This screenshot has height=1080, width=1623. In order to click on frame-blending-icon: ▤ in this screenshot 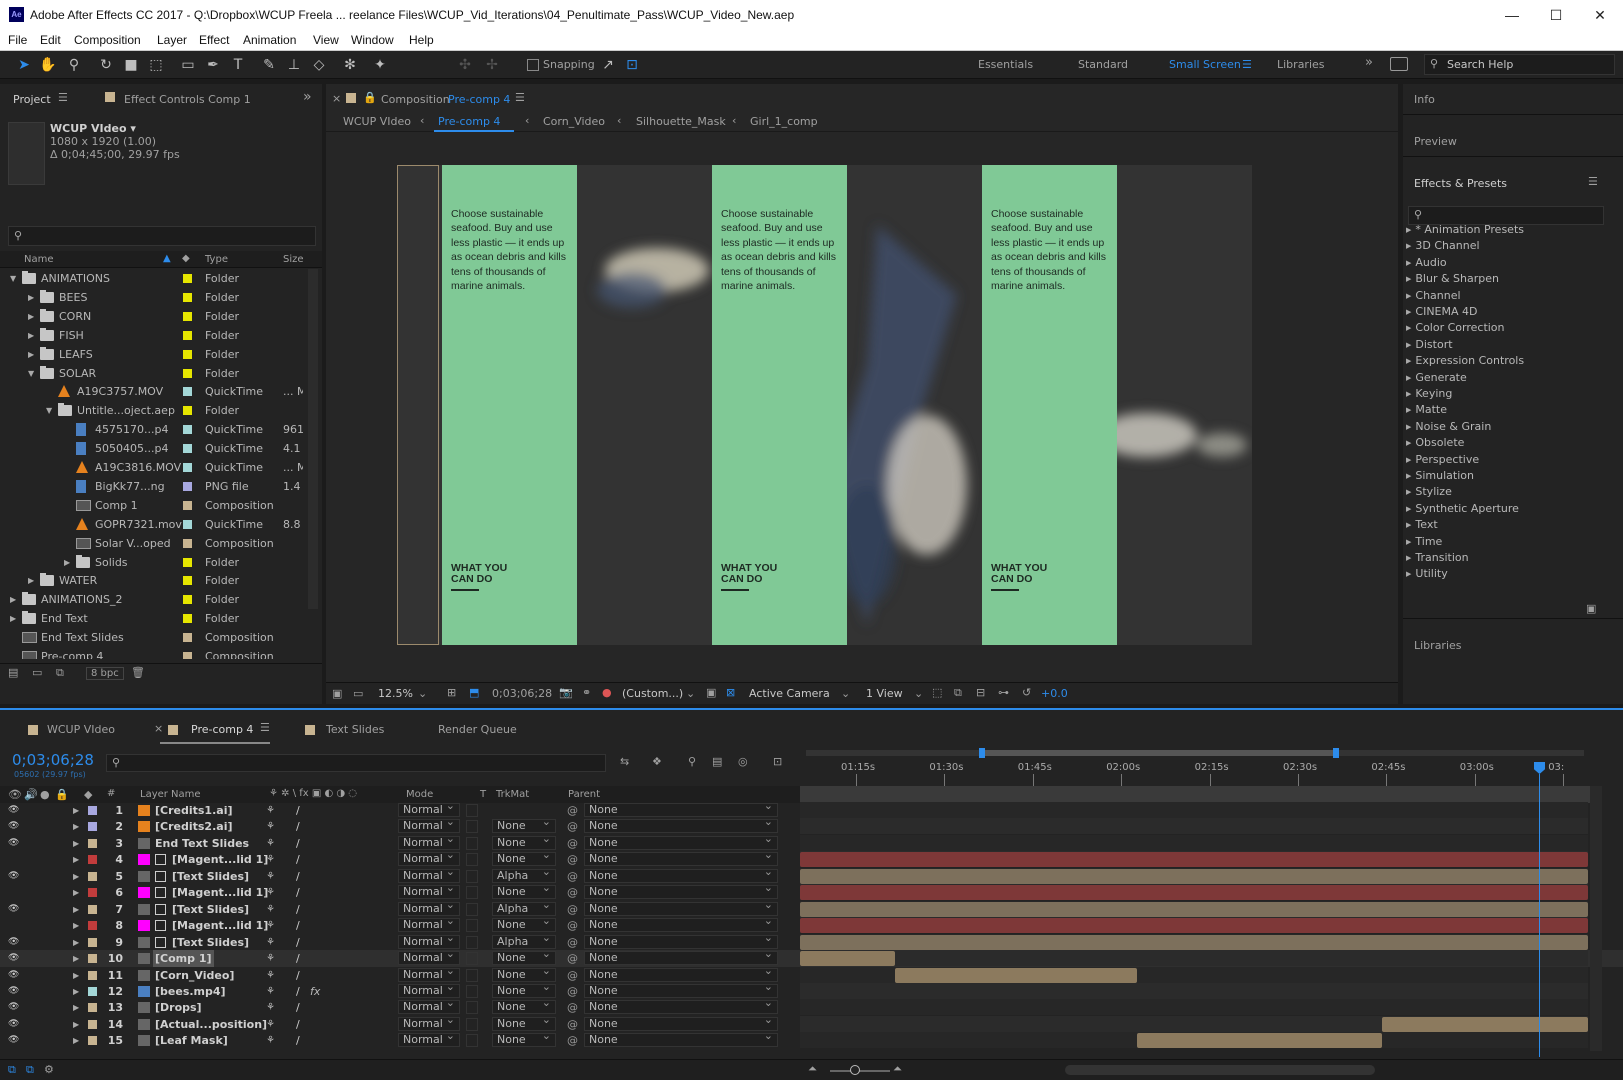, I will do `click(717, 761)`.